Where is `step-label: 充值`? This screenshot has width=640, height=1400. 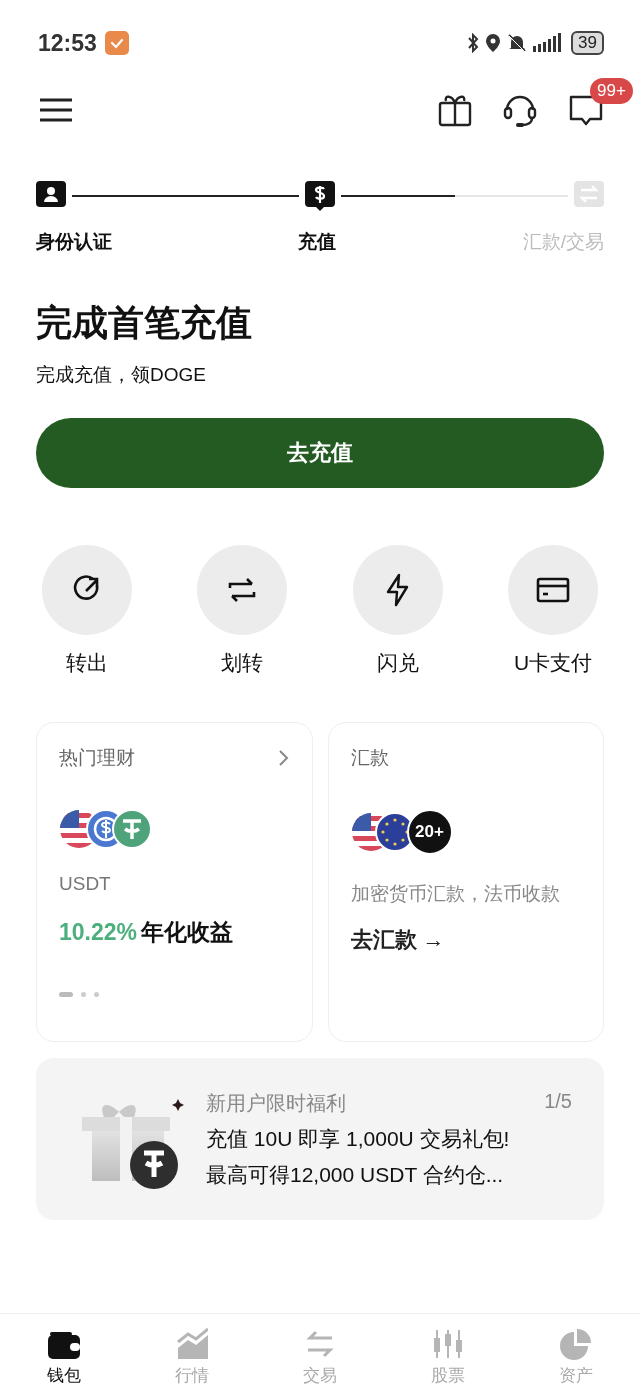 step-label: 充值 is located at coordinates (317, 242).